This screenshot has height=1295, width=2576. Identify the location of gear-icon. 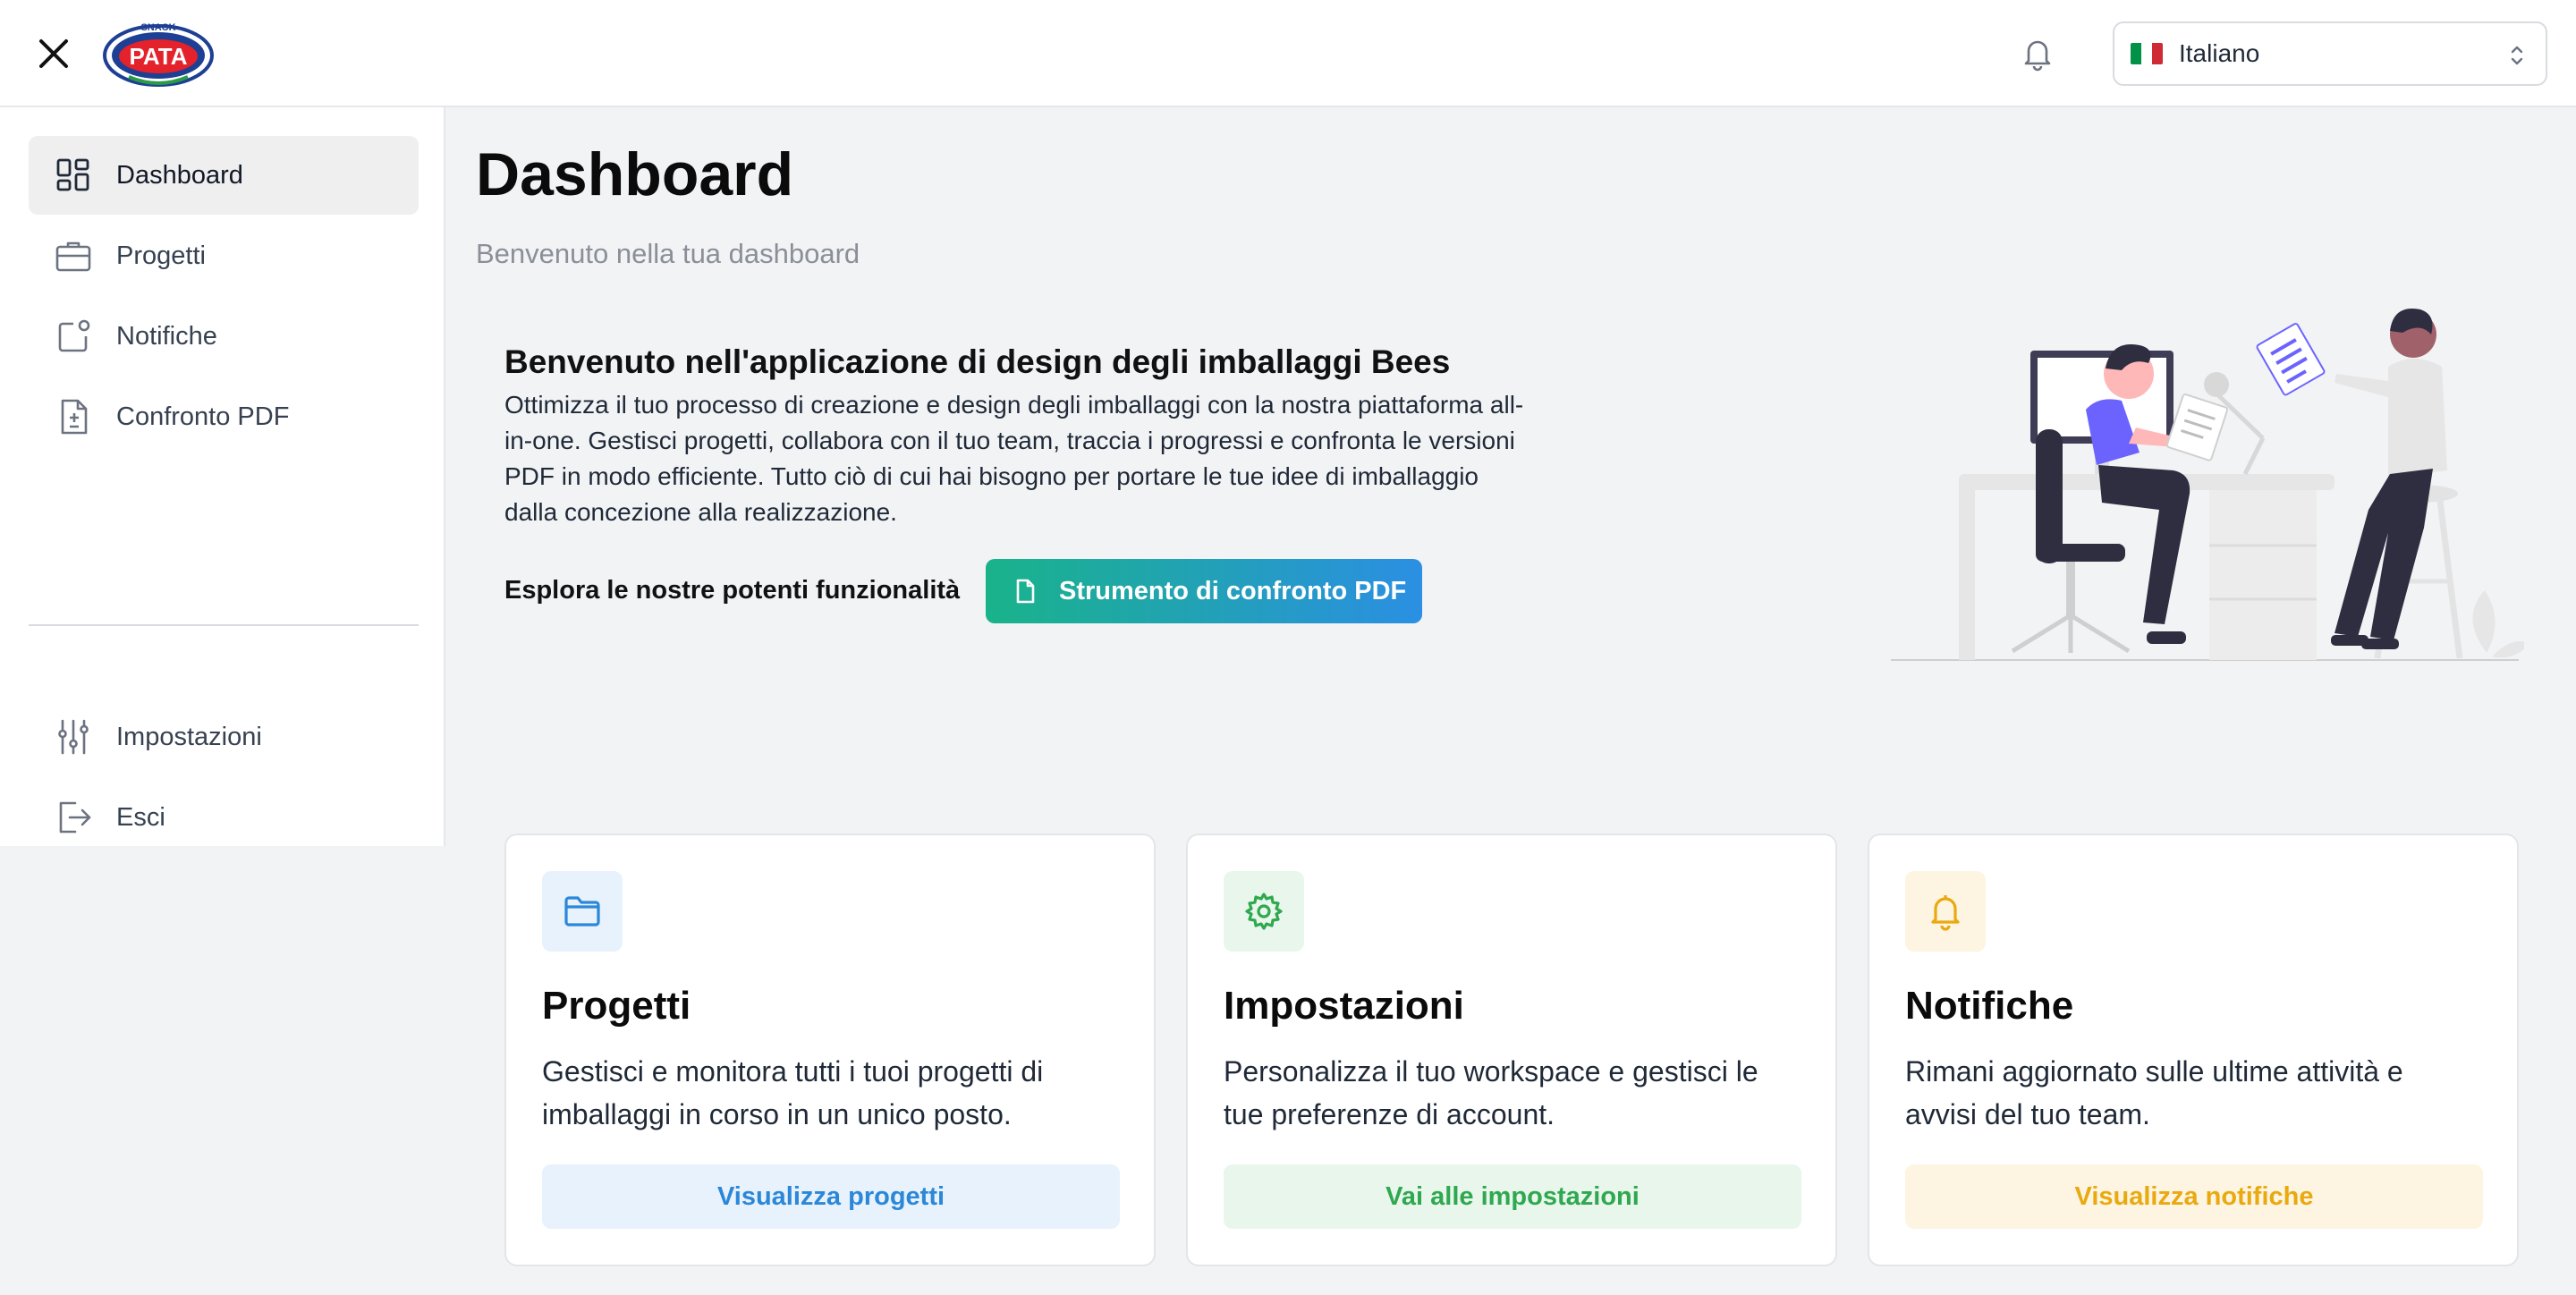
(1264, 912).